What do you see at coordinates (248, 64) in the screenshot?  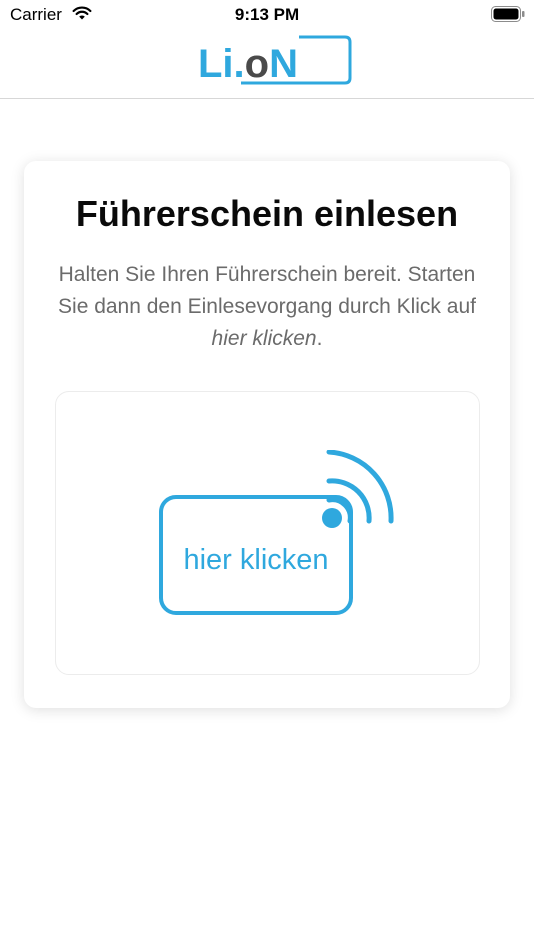 I see `logo-text: Li.oN` at bounding box center [248, 64].